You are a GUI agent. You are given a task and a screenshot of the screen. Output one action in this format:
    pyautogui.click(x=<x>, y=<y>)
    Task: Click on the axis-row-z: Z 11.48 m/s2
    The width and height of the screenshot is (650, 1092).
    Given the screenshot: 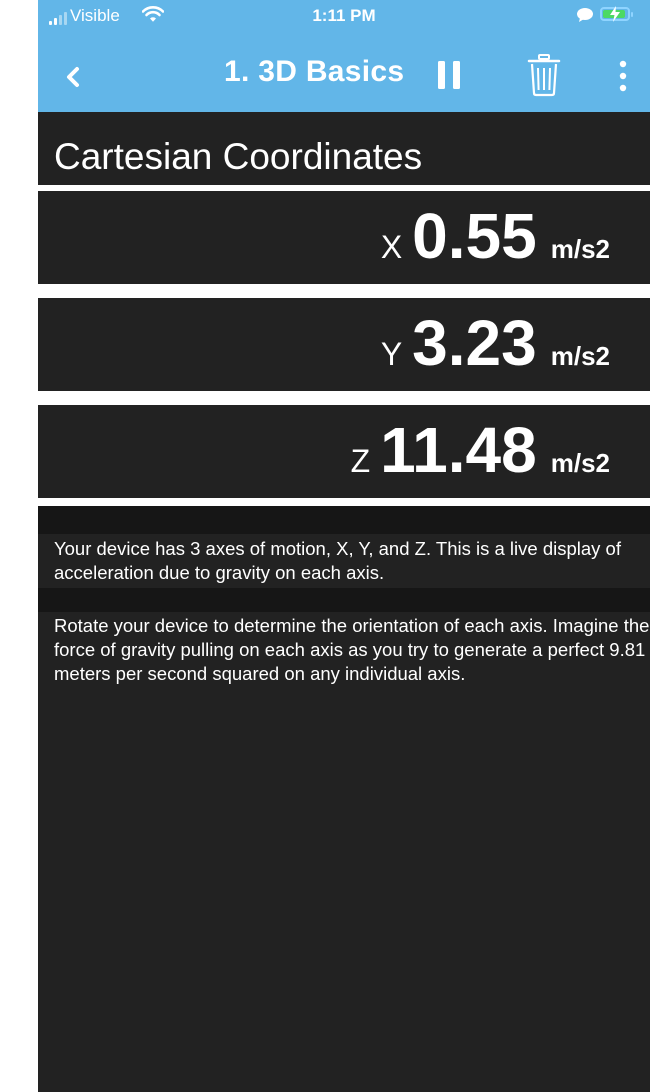 What is the action you would take?
    pyautogui.click(x=344, y=451)
    